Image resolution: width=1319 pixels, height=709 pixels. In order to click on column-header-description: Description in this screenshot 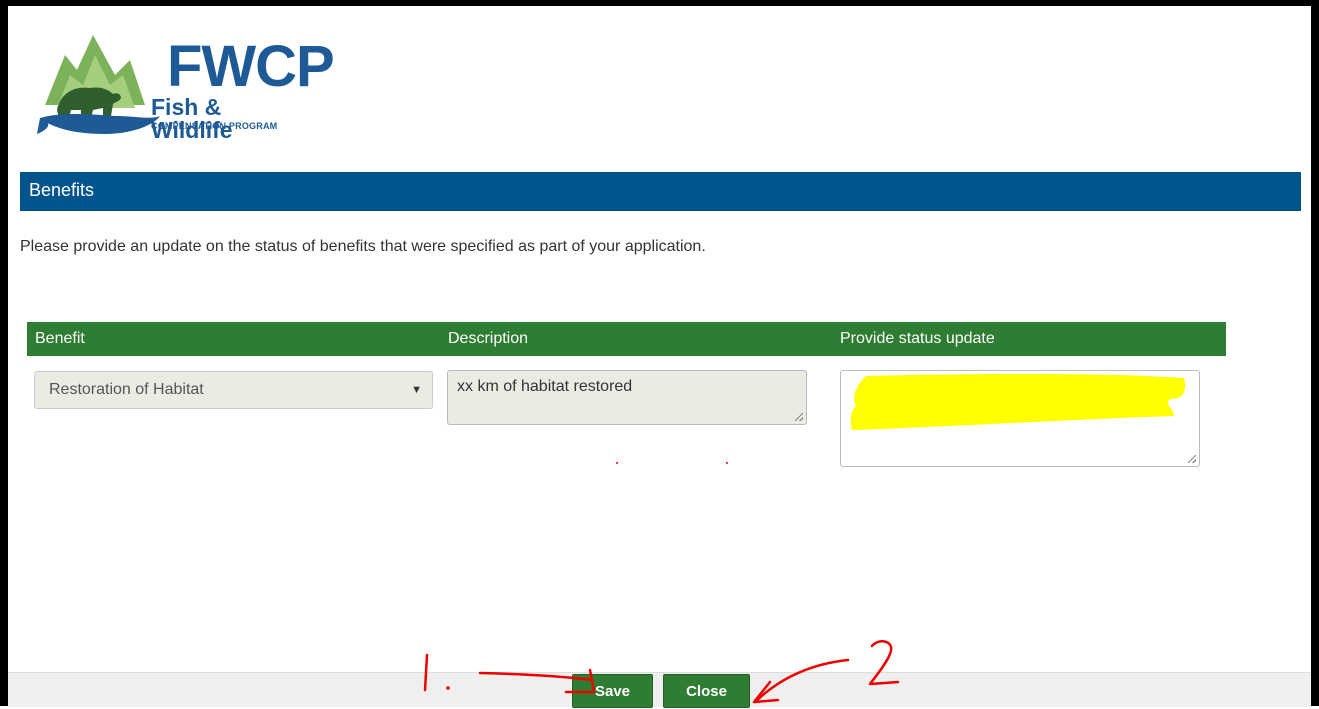, I will do `click(488, 338)`.